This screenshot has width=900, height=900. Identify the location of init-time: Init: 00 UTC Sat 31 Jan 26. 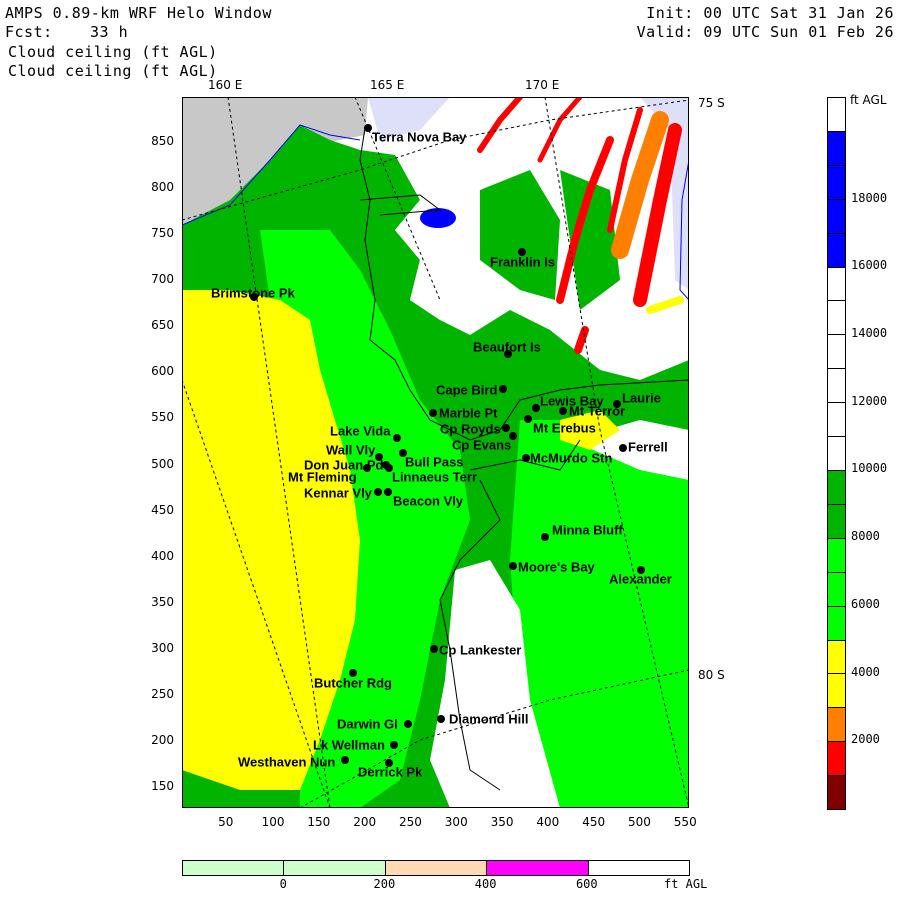
(770, 13).